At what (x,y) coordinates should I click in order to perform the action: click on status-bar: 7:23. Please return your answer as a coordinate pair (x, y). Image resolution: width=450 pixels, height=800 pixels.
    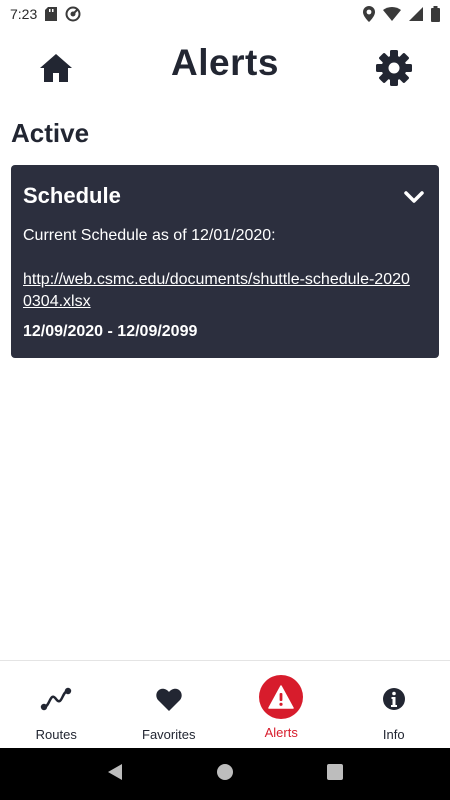
    Looking at the image, I should click on (225, 14).